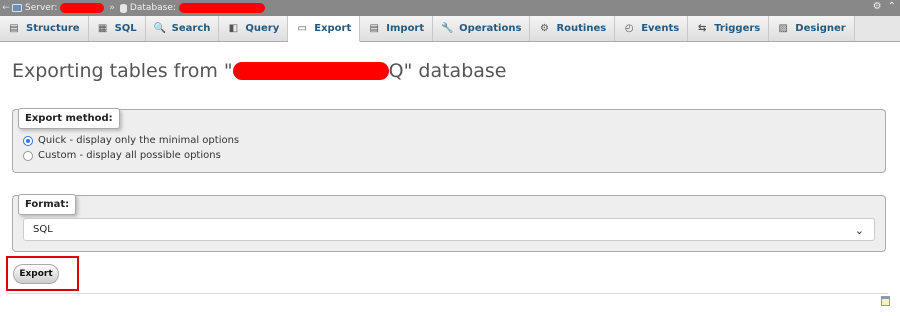 Image resolution: width=900 pixels, height=316 pixels. I want to click on tab-designer: ▨ Designer, so click(812, 28).